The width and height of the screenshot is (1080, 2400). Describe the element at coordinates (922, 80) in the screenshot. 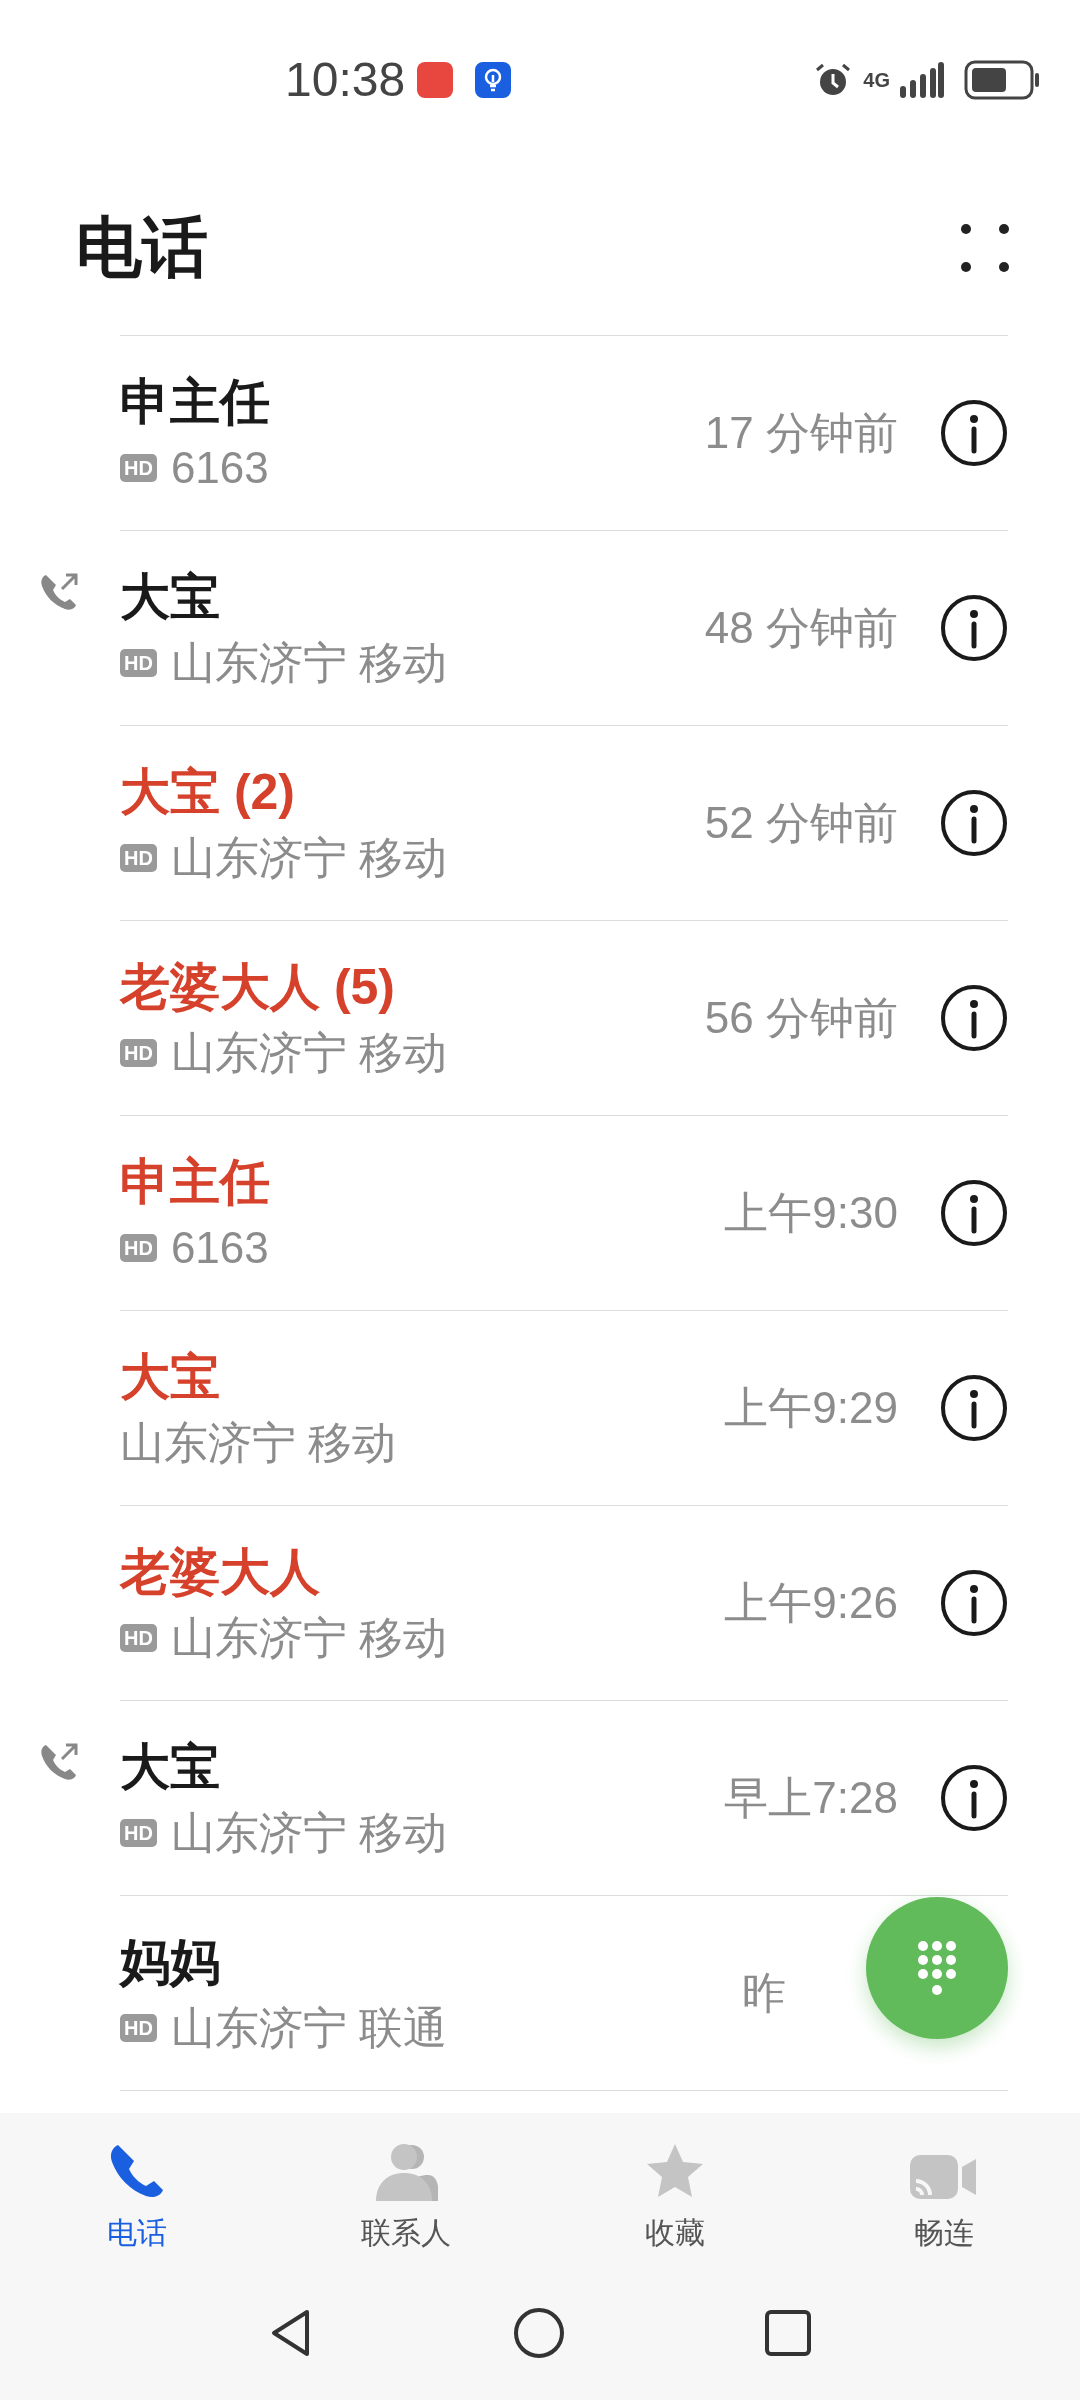

I see `signal-icon` at that location.